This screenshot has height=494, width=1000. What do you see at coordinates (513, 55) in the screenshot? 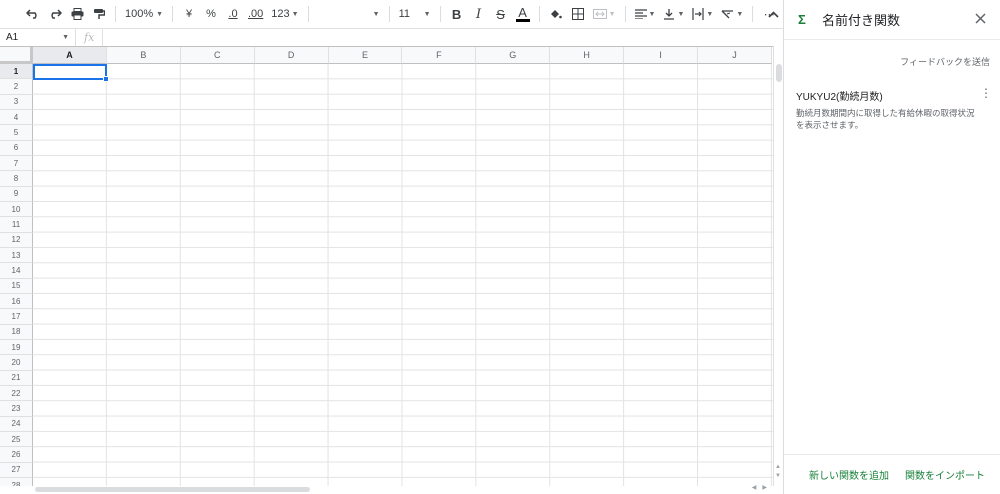
I see `column-header-g: G` at bounding box center [513, 55].